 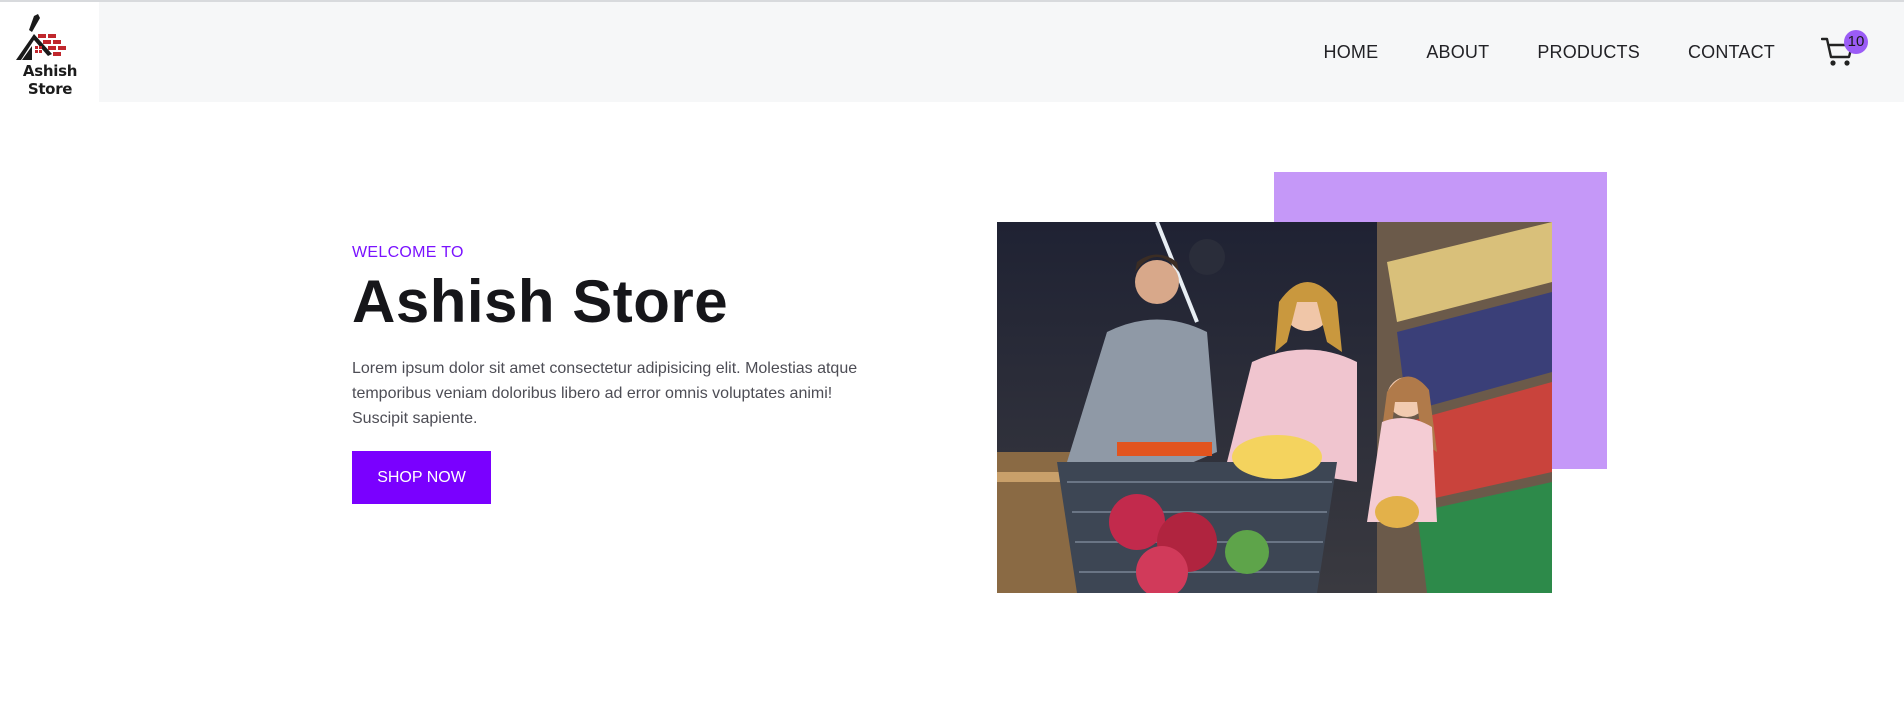 What do you see at coordinates (421, 477) in the screenshot?
I see `shop-now-button: SHOP NOW` at bounding box center [421, 477].